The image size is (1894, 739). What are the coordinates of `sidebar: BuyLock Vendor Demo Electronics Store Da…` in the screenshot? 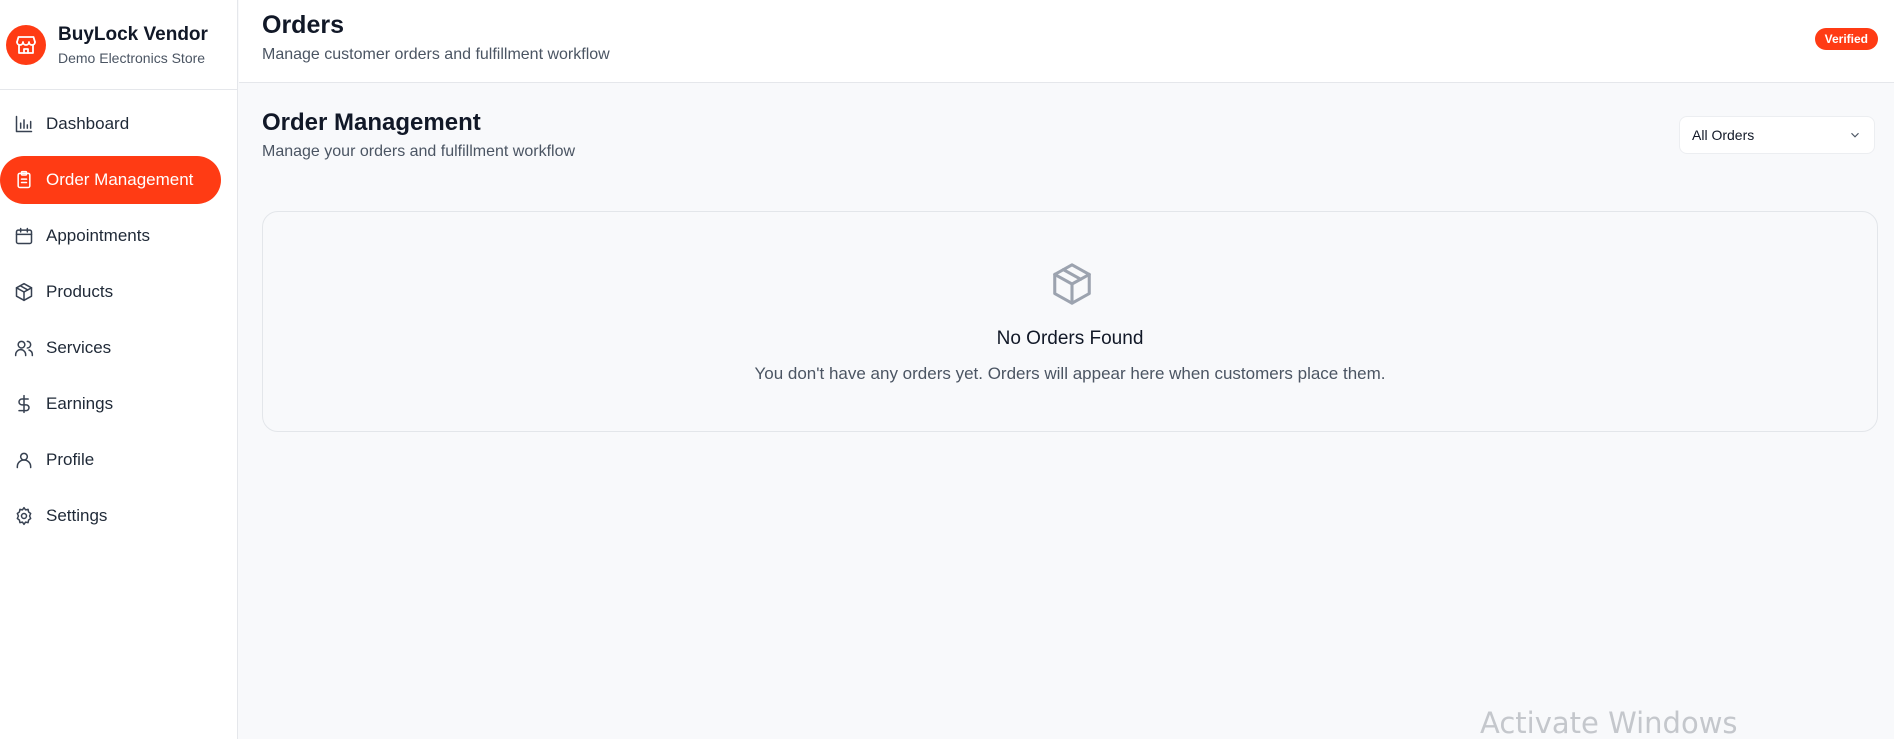 It's located at (119, 369).